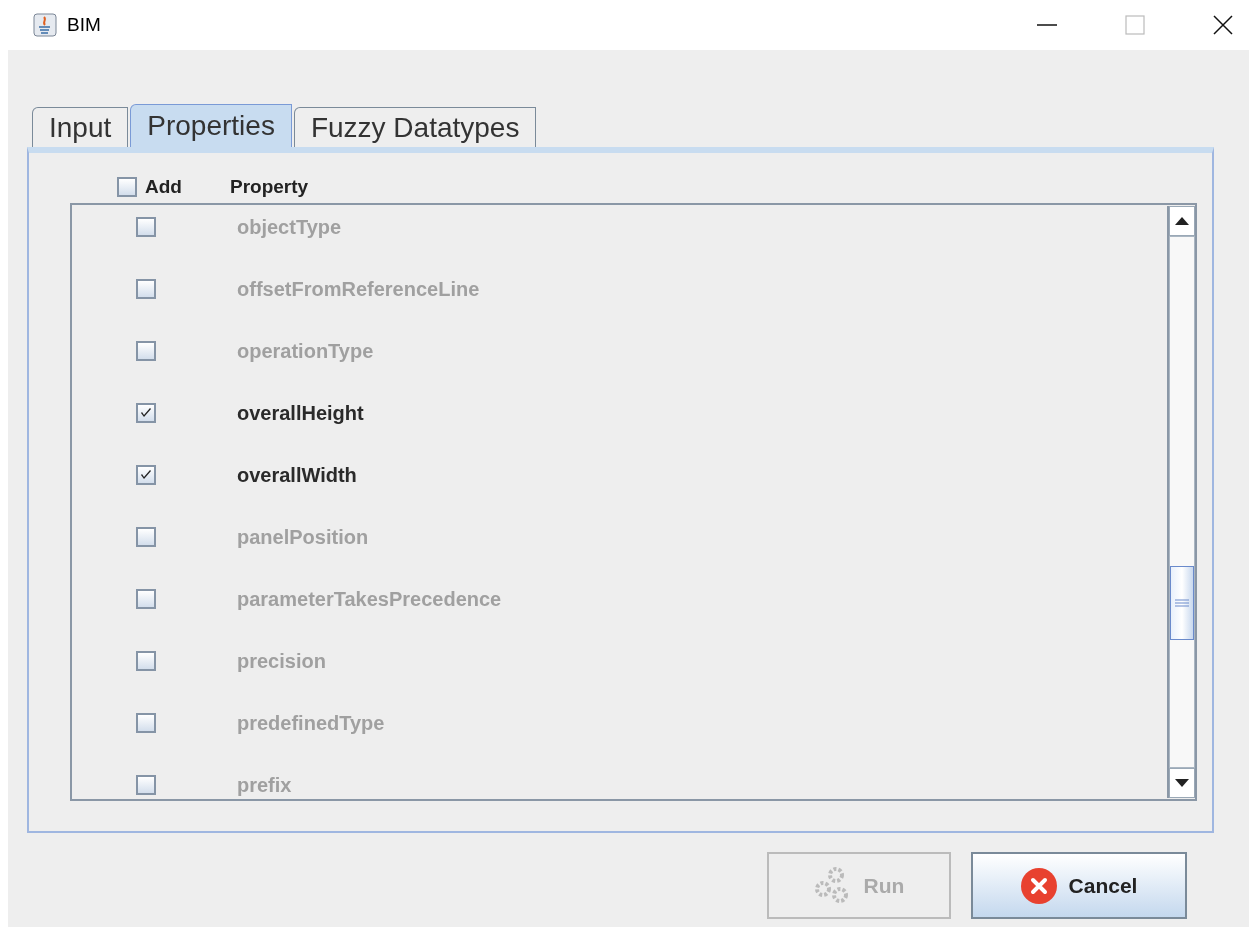  I want to click on property-name: panelPosition, so click(303, 537).